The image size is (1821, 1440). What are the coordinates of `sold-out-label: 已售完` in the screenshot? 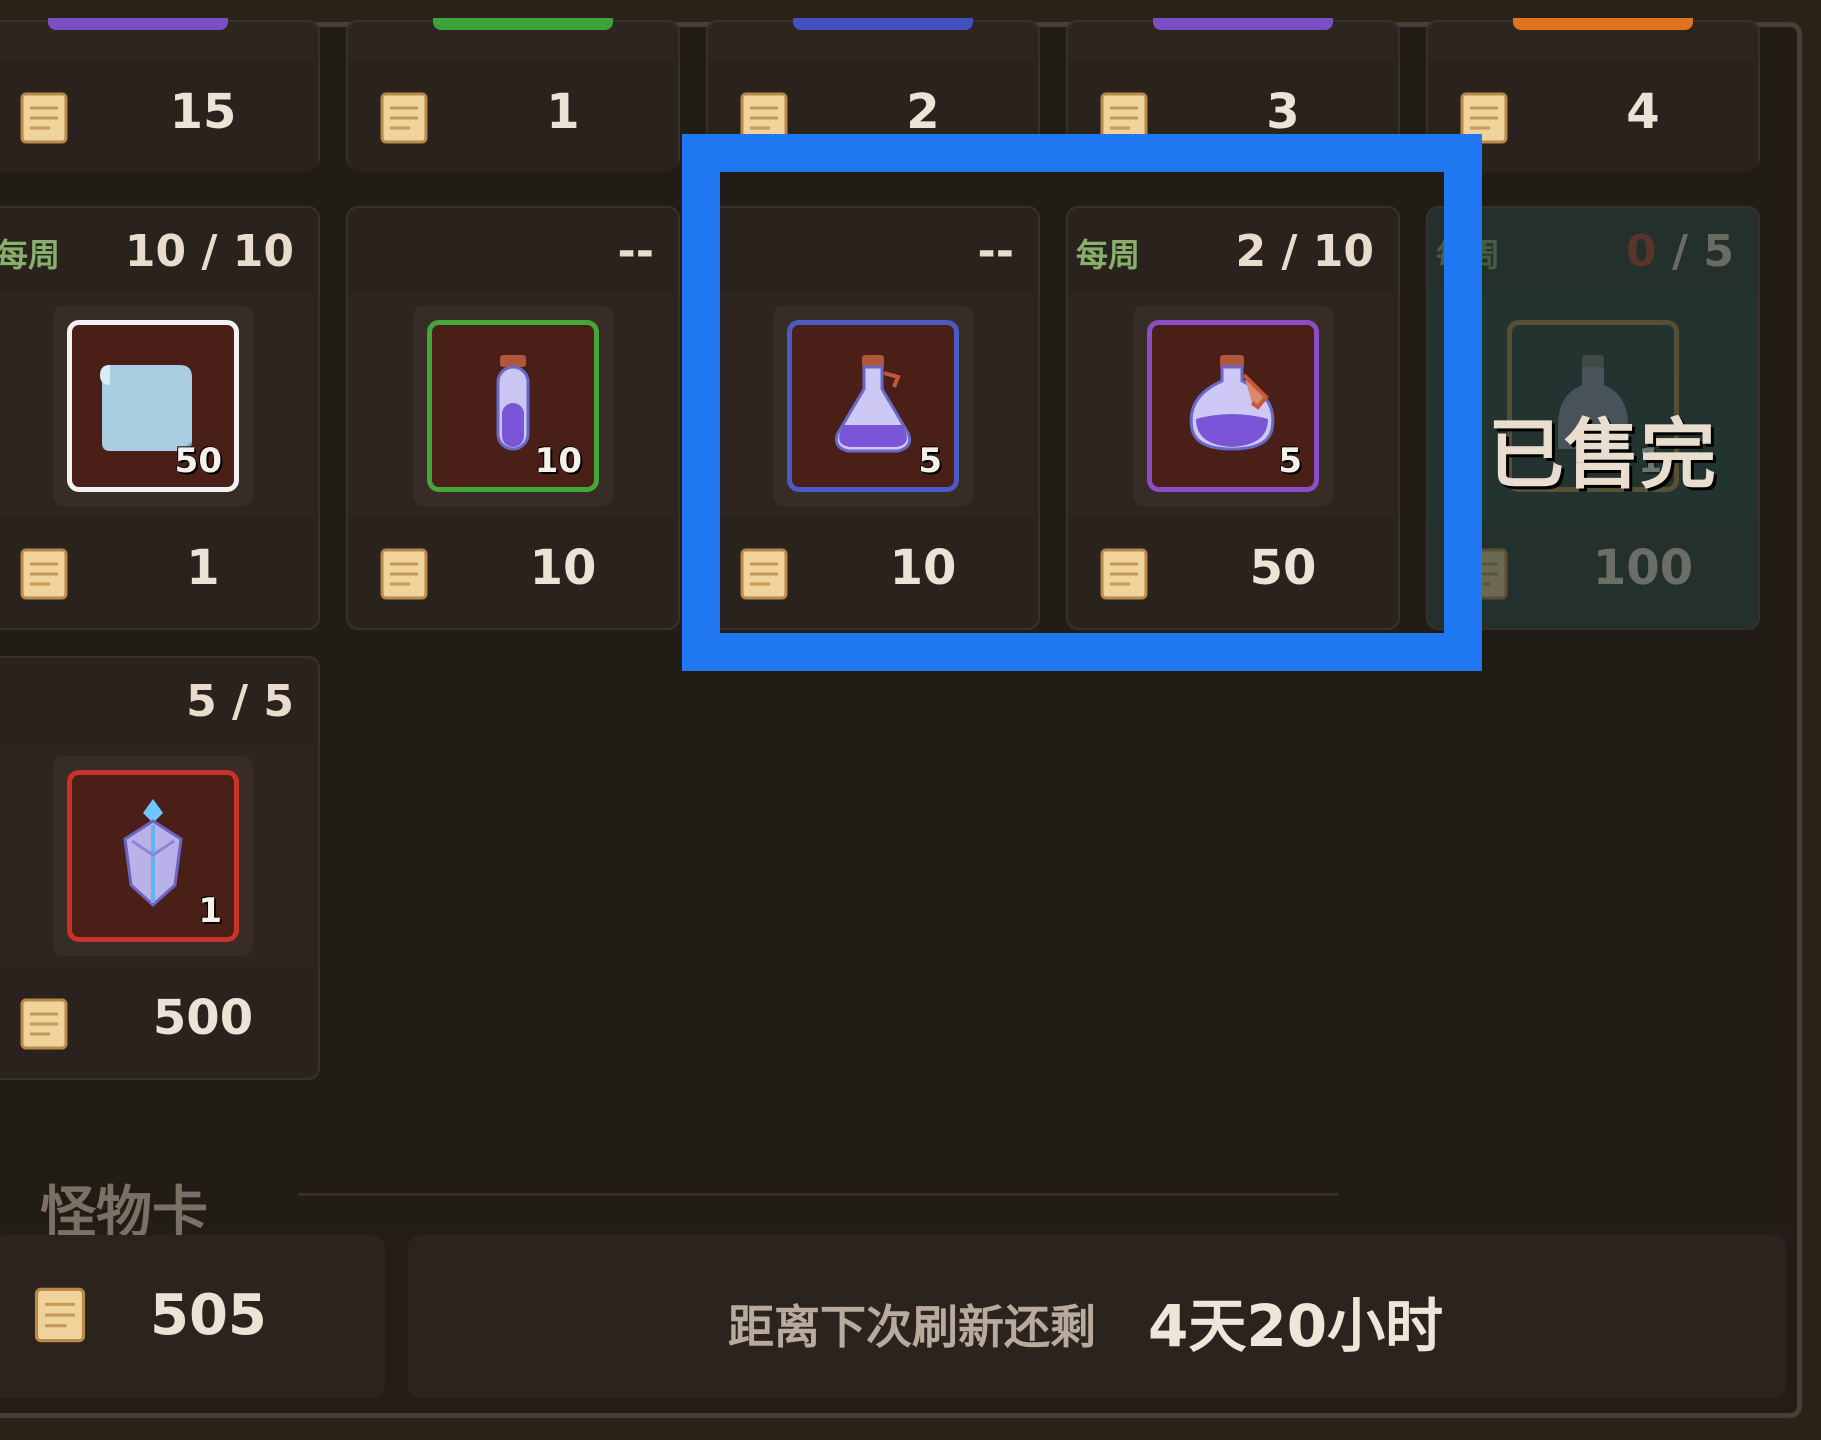 It's located at (1602, 454).